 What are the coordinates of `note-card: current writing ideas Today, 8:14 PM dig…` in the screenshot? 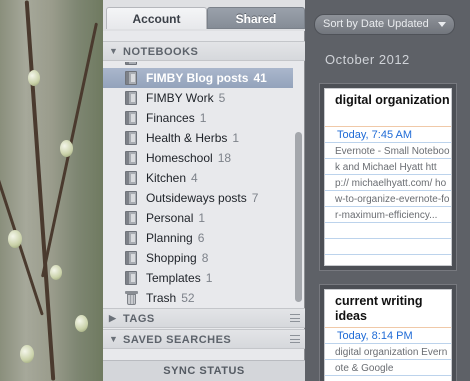 It's located at (388, 335).